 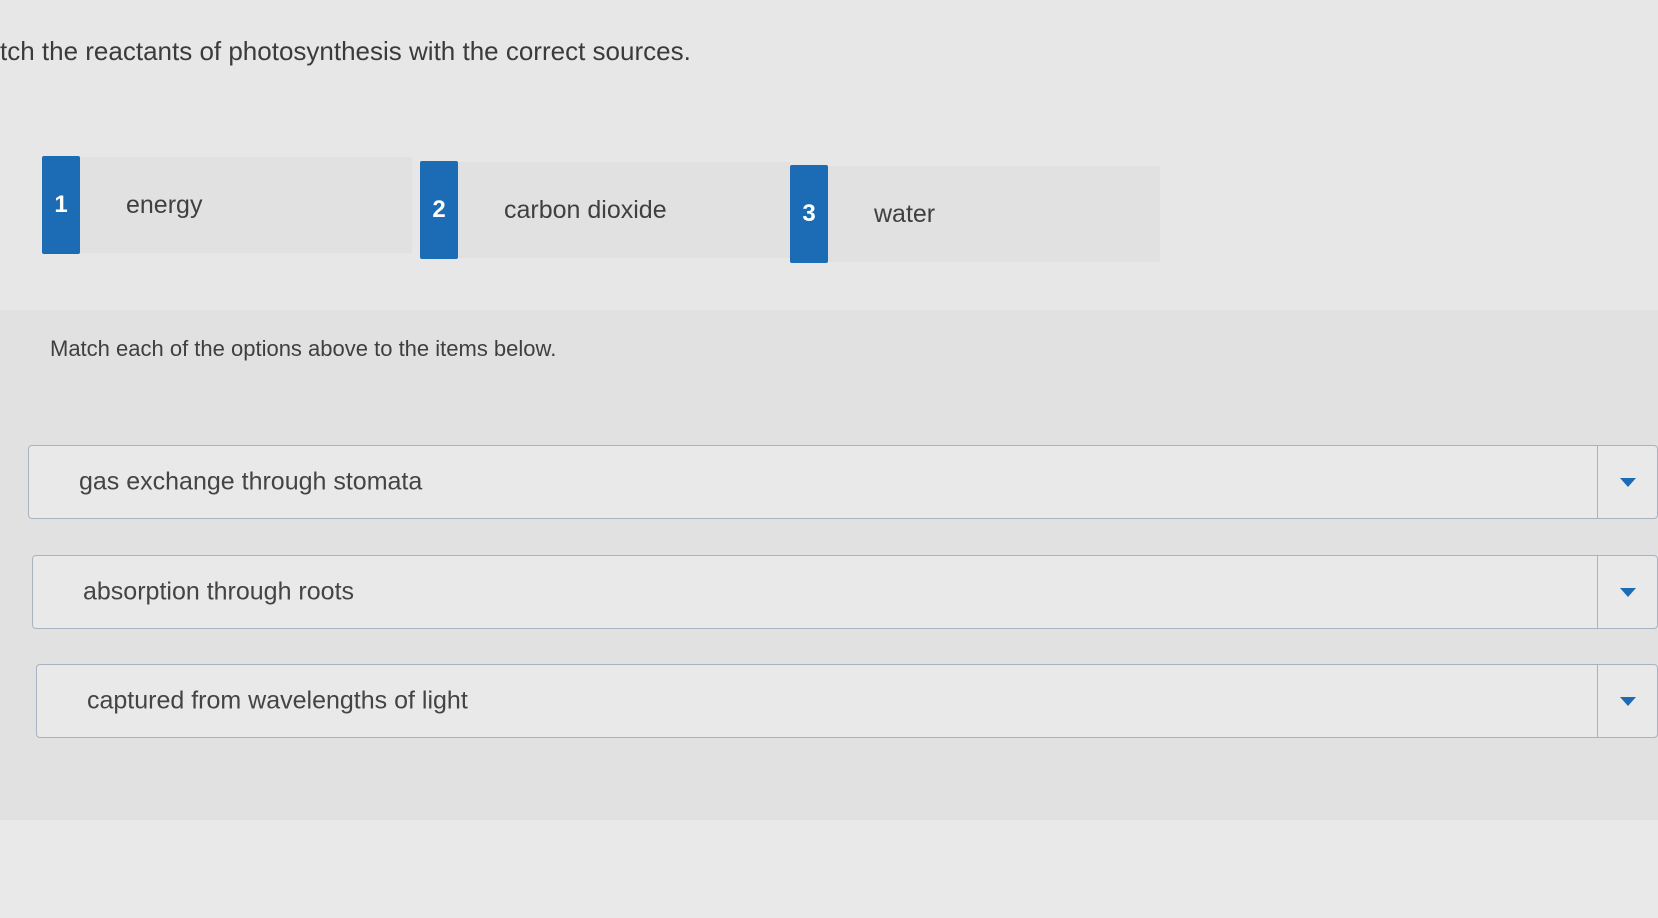 I want to click on option-card-water: 3 water, so click(x=975, y=214).